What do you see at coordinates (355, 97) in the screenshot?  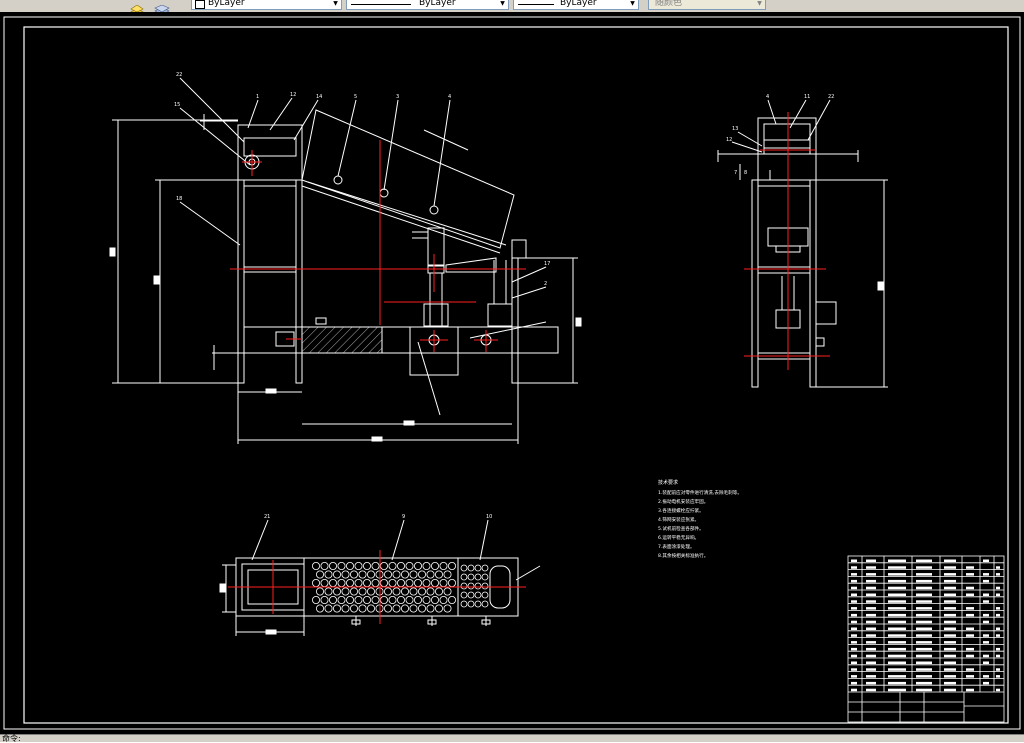 I see `part-callout: 5` at bounding box center [355, 97].